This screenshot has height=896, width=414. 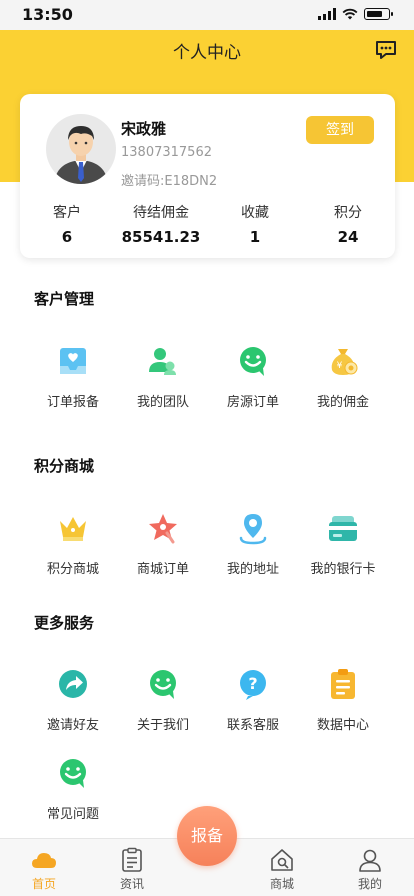 What do you see at coordinates (343, 684) in the screenshot?
I see `clipboard-icon` at bounding box center [343, 684].